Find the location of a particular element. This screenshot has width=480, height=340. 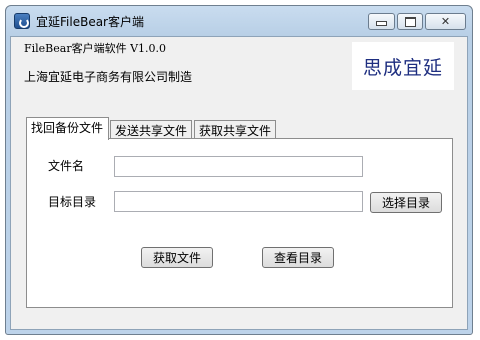

tab-label: 发送共享文件 is located at coordinates (151, 131).